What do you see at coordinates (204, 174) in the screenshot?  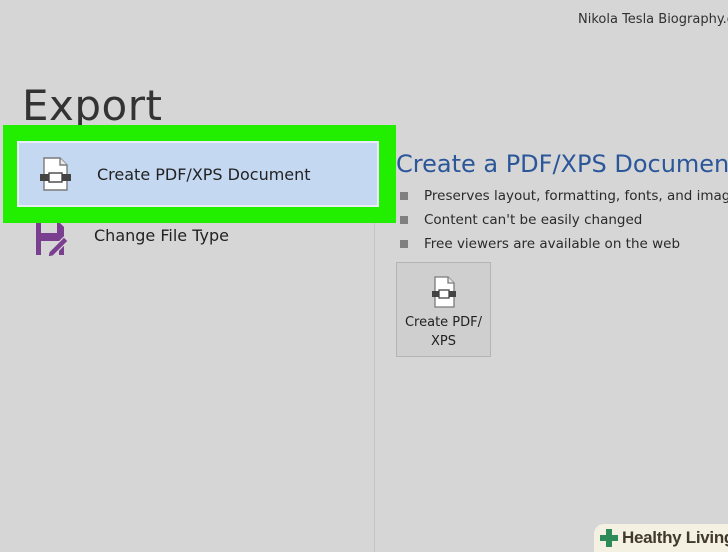 I see `create-pdf-xps-label: Create PDF/XPS Document` at bounding box center [204, 174].